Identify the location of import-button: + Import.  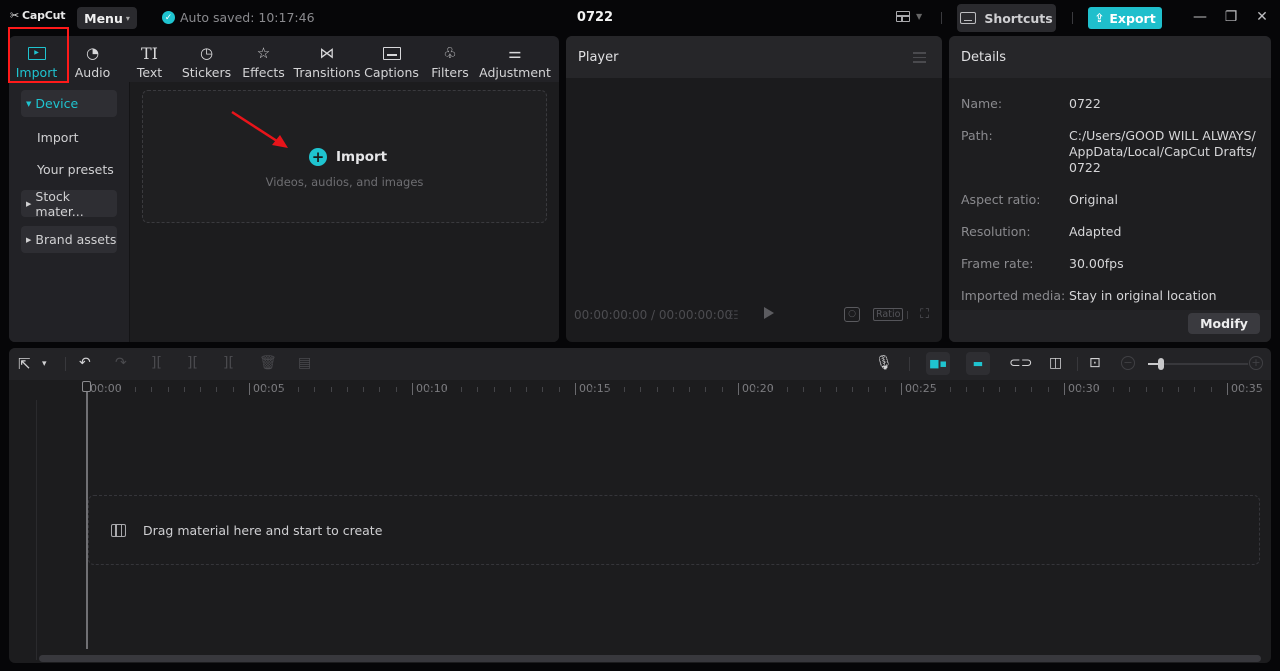
(348, 157).